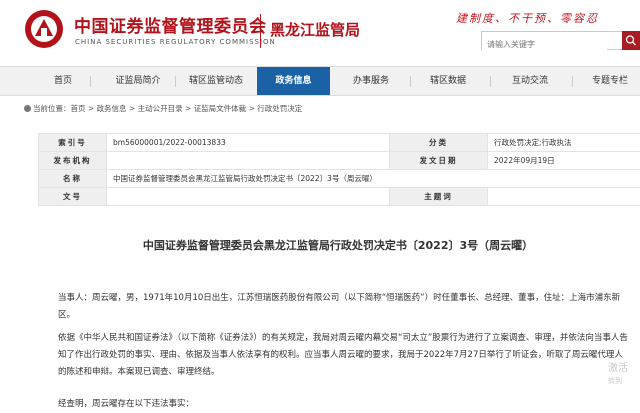 This screenshot has height=413, width=640. I want to click on search-icon, so click(630, 40).